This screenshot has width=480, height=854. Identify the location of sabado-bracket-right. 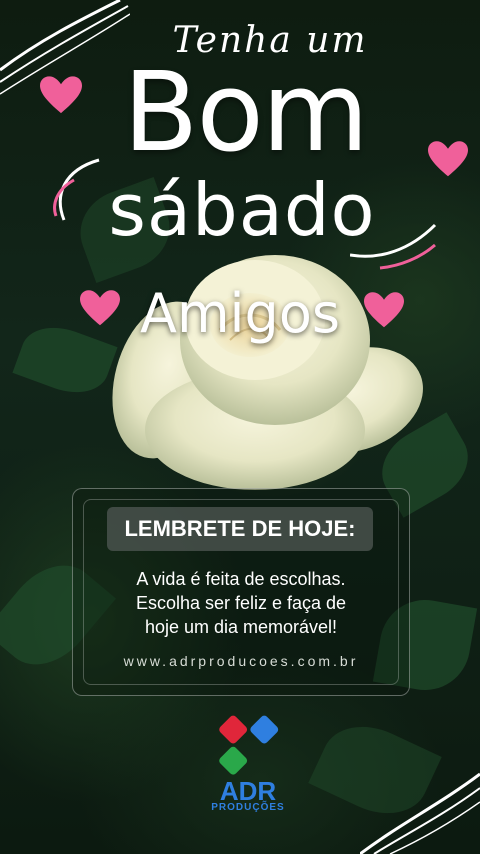
(393, 246).